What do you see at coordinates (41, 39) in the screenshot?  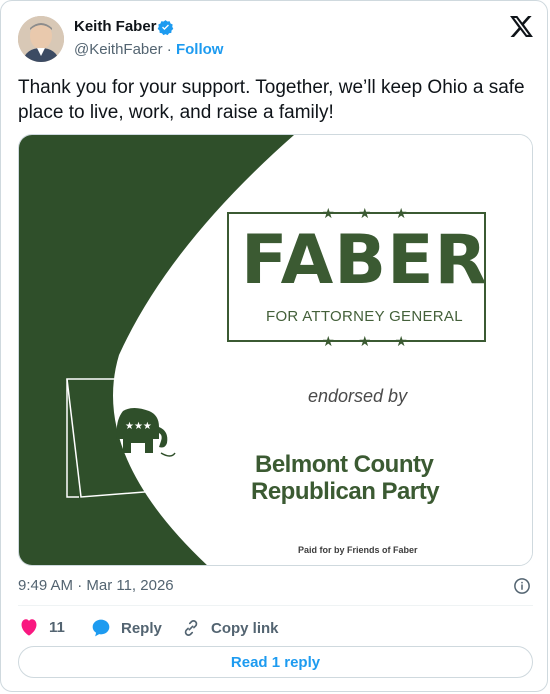 I see `avatar` at bounding box center [41, 39].